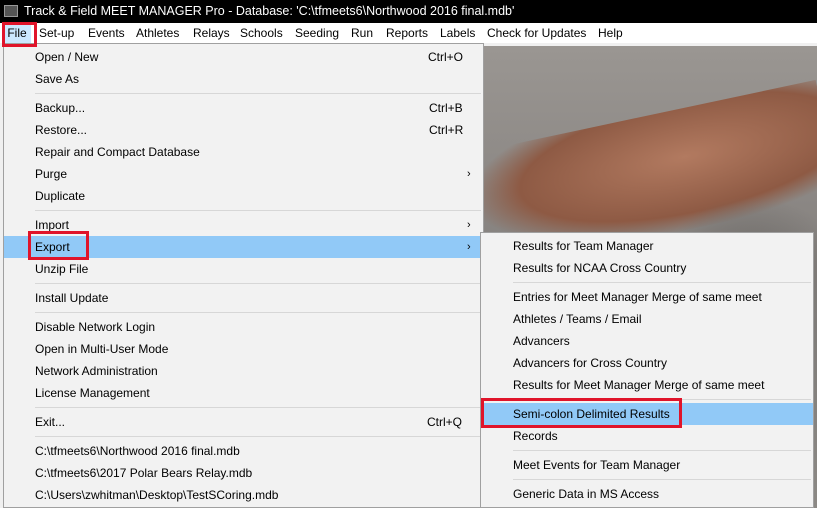  What do you see at coordinates (243, 152) in the screenshot?
I see `menu-item-repair-compact: Repair and Compact Database` at bounding box center [243, 152].